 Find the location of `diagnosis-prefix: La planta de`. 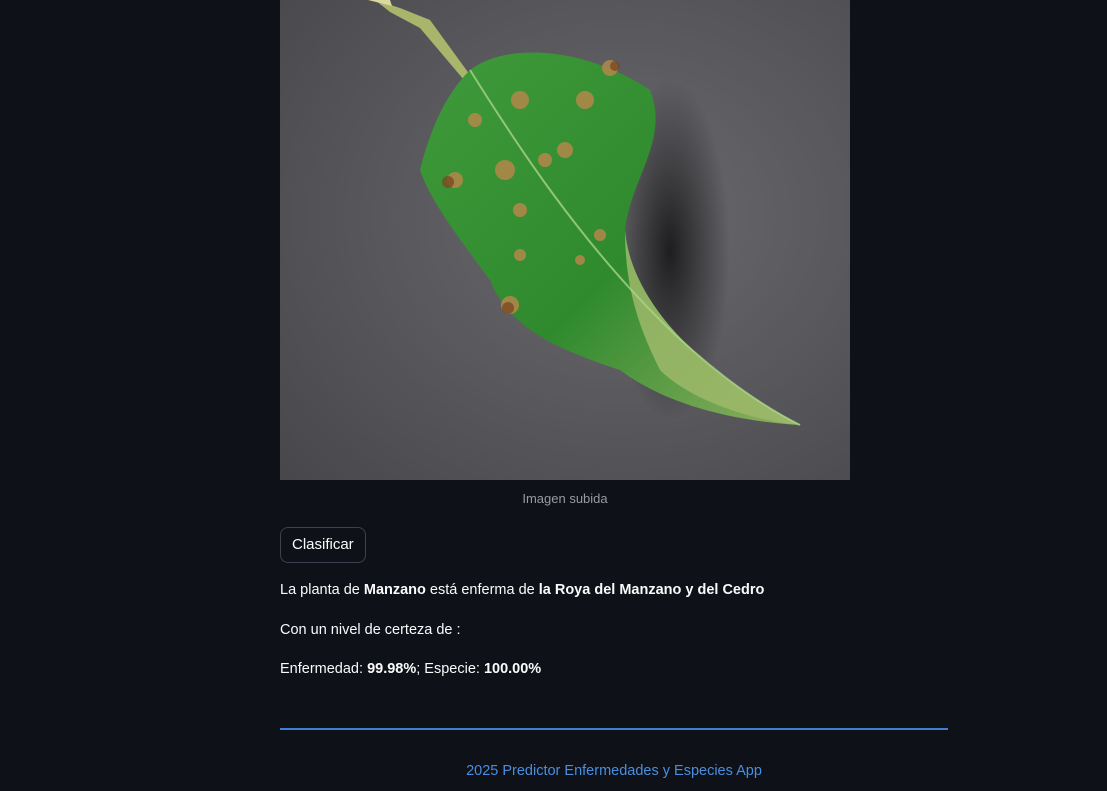

diagnosis-prefix: La planta de is located at coordinates (322, 590).